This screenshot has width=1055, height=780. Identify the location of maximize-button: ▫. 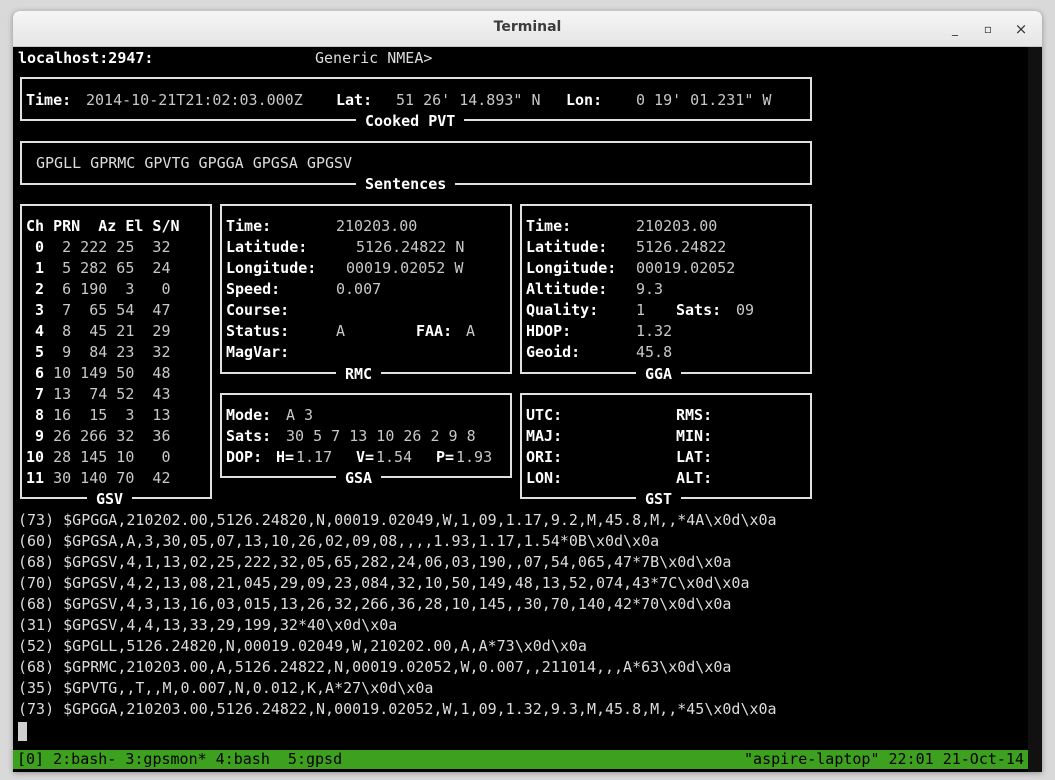
(988, 29).